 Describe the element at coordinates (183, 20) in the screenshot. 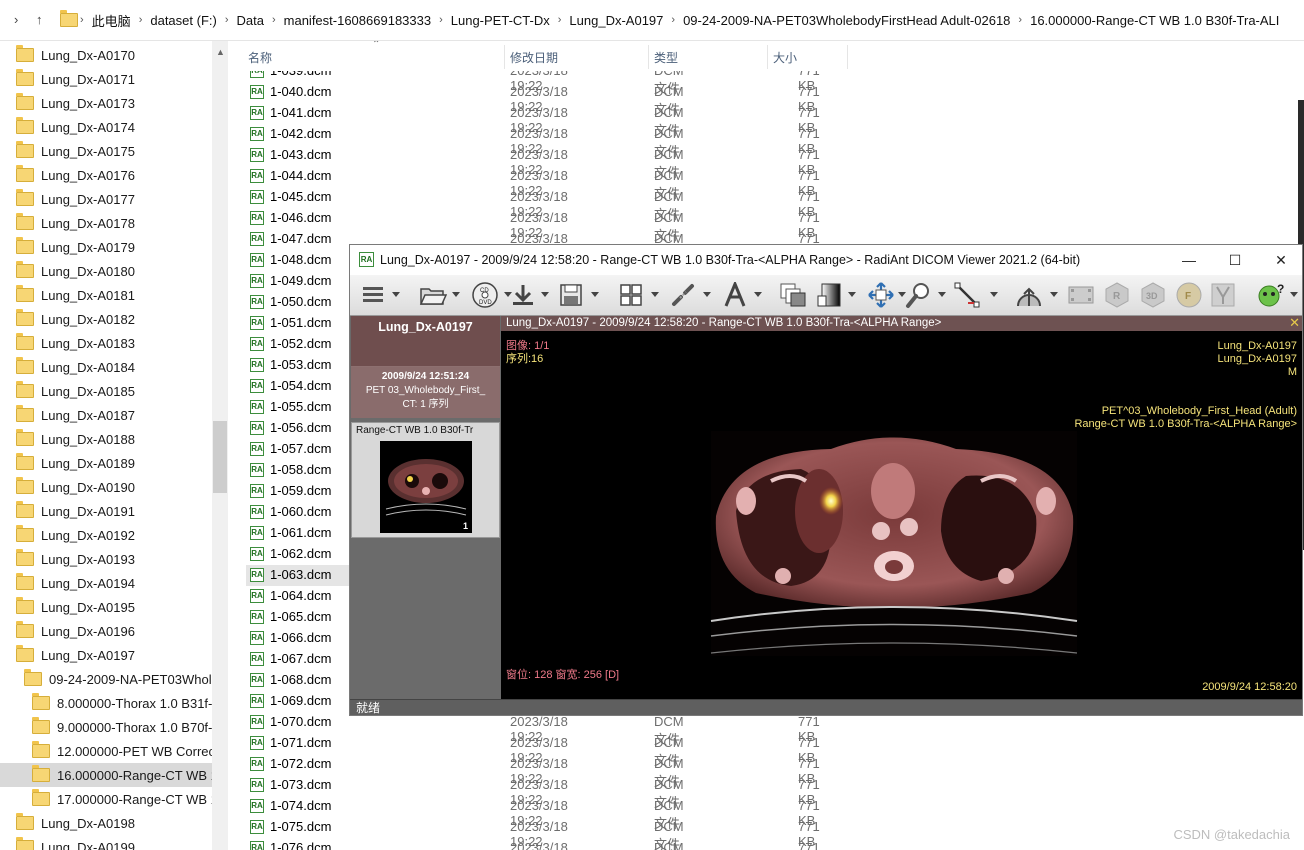

I see `breadcrumb-item: dataset (F:)` at that location.